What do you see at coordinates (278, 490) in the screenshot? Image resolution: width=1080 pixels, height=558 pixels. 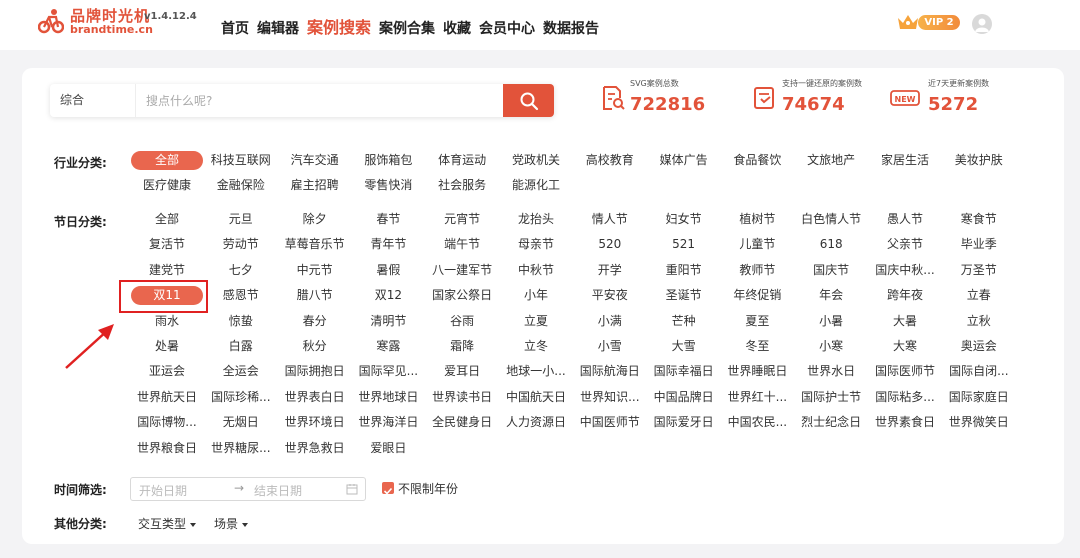 I see `end-date-input: 结束日期` at bounding box center [278, 490].